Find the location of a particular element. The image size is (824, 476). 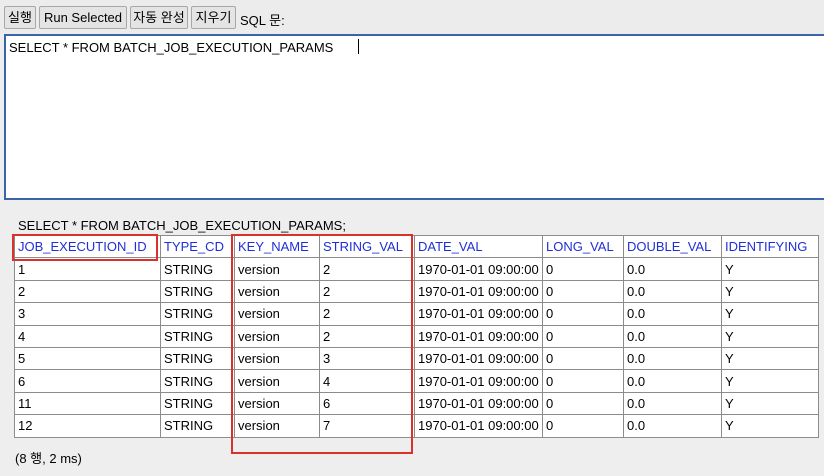

column-header-long-val: LONG_VAL is located at coordinates (583, 246).